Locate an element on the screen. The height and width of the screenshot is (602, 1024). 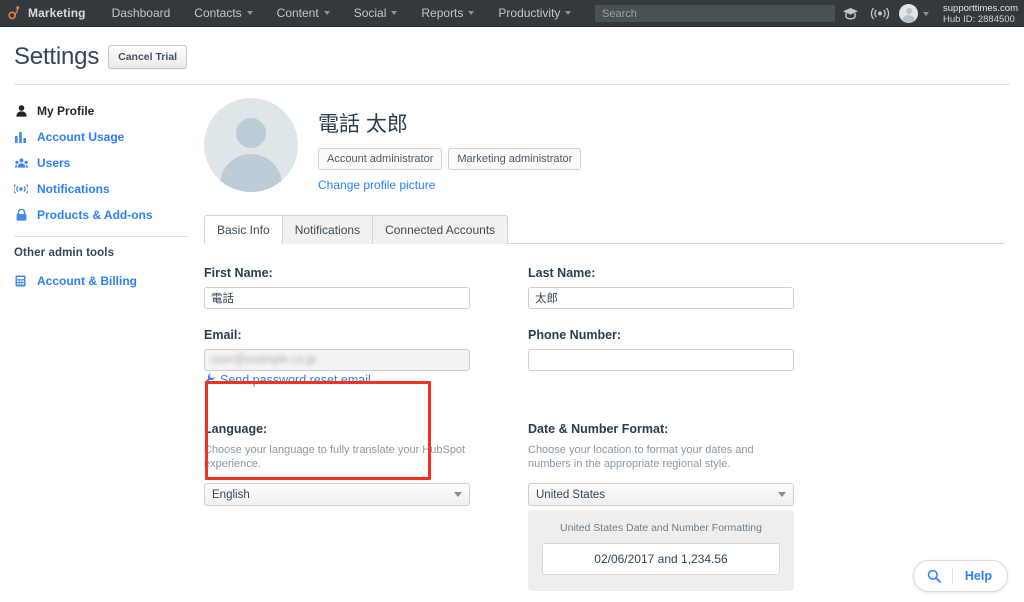
status-badge: Marketing administrator is located at coordinates (515, 159).